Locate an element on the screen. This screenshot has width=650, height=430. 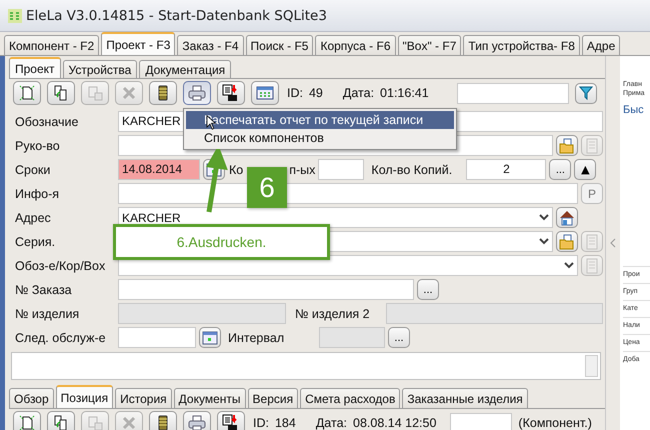
field-label: След. обслуж-е is located at coordinates (60, 337).